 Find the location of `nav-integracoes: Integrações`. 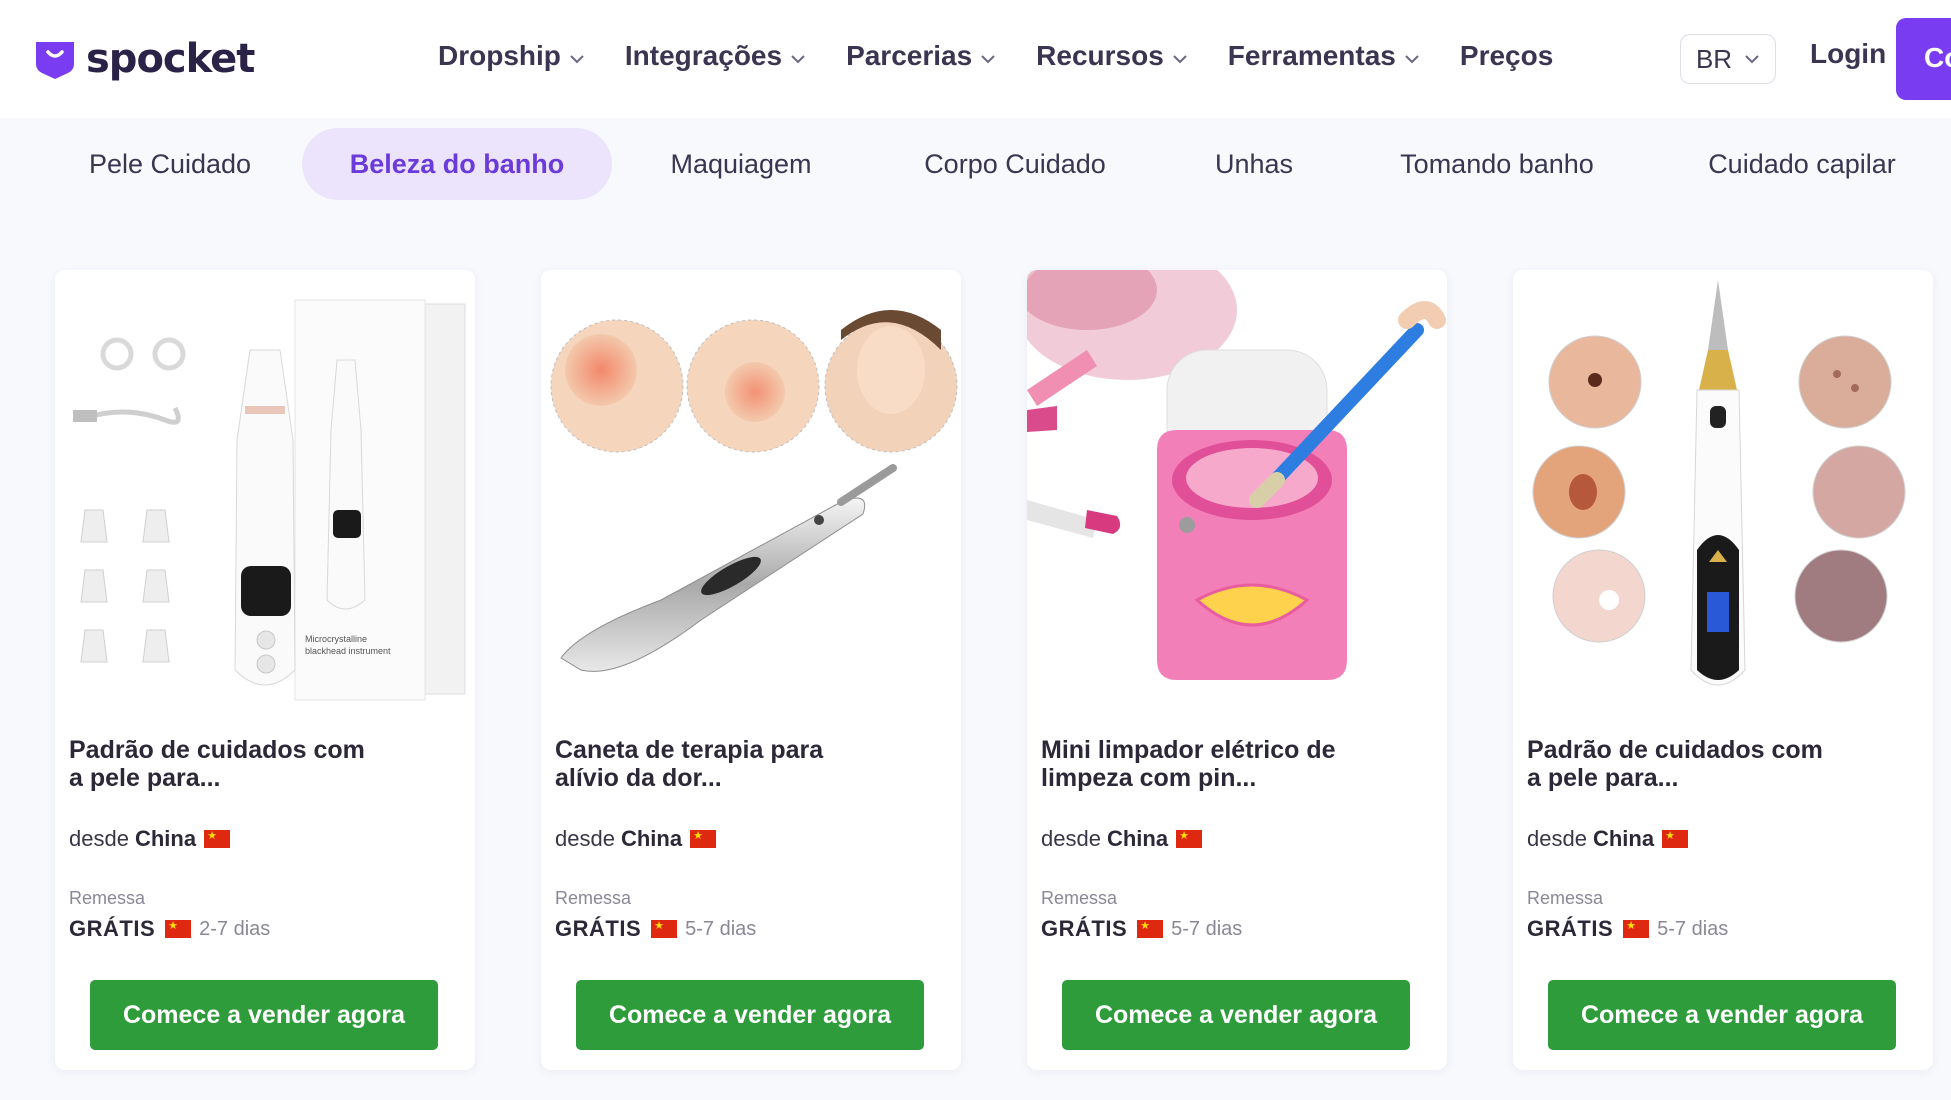

nav-integracoes: Integrações is located at coordinates (715, 56).